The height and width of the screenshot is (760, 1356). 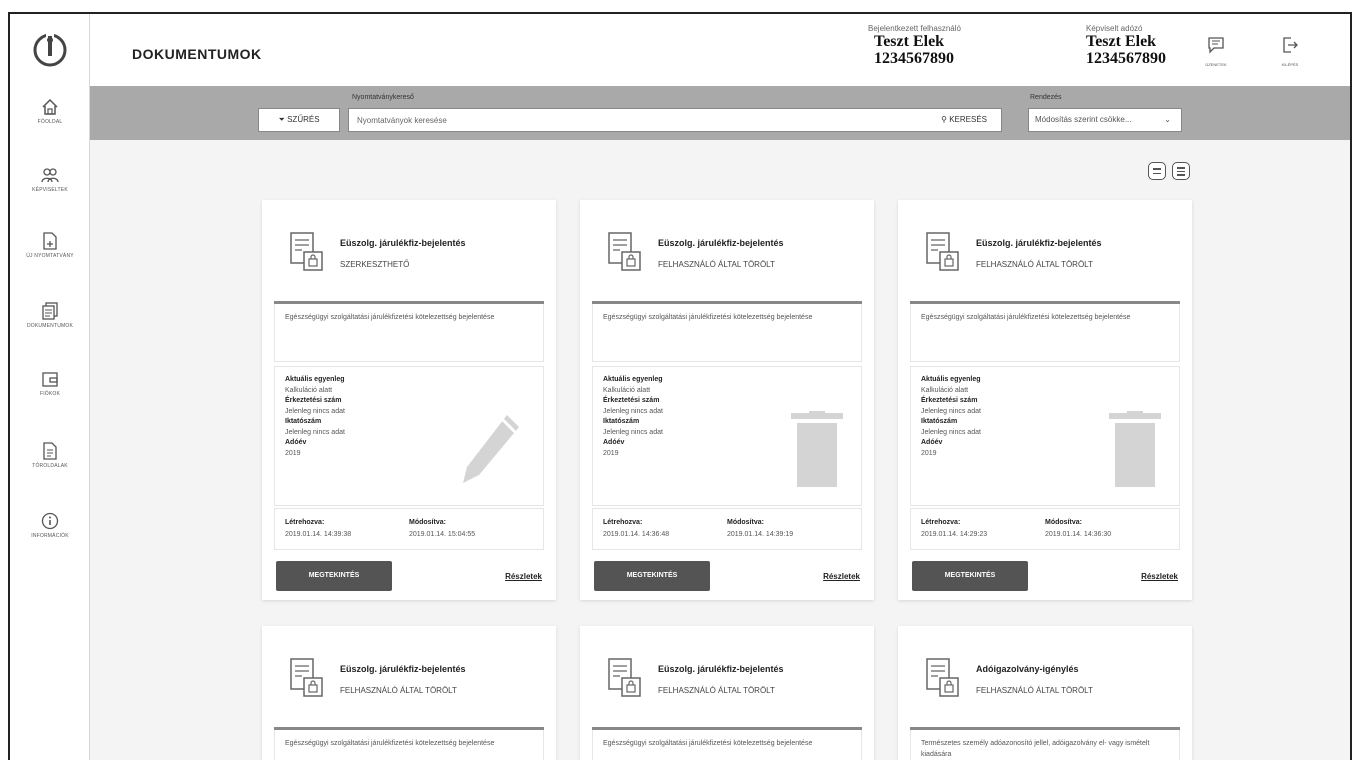 I want to click on sort-select: Módosítás szerint csökke... ⌄, so click(x=1105, y=120).